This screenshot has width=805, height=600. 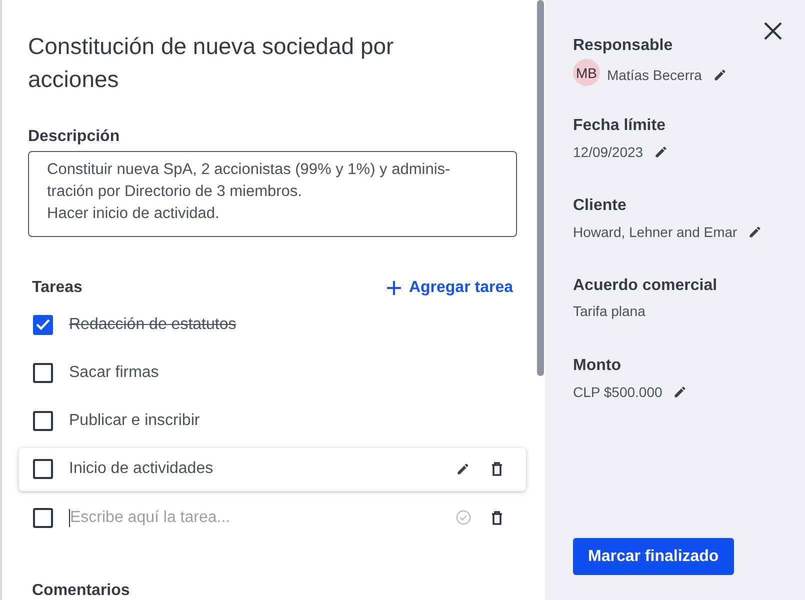 What do you see at coordinates (135, 421) in the screenshot?
I see `task-label: Publicar e inscribir` at bounding box center [135, 421].